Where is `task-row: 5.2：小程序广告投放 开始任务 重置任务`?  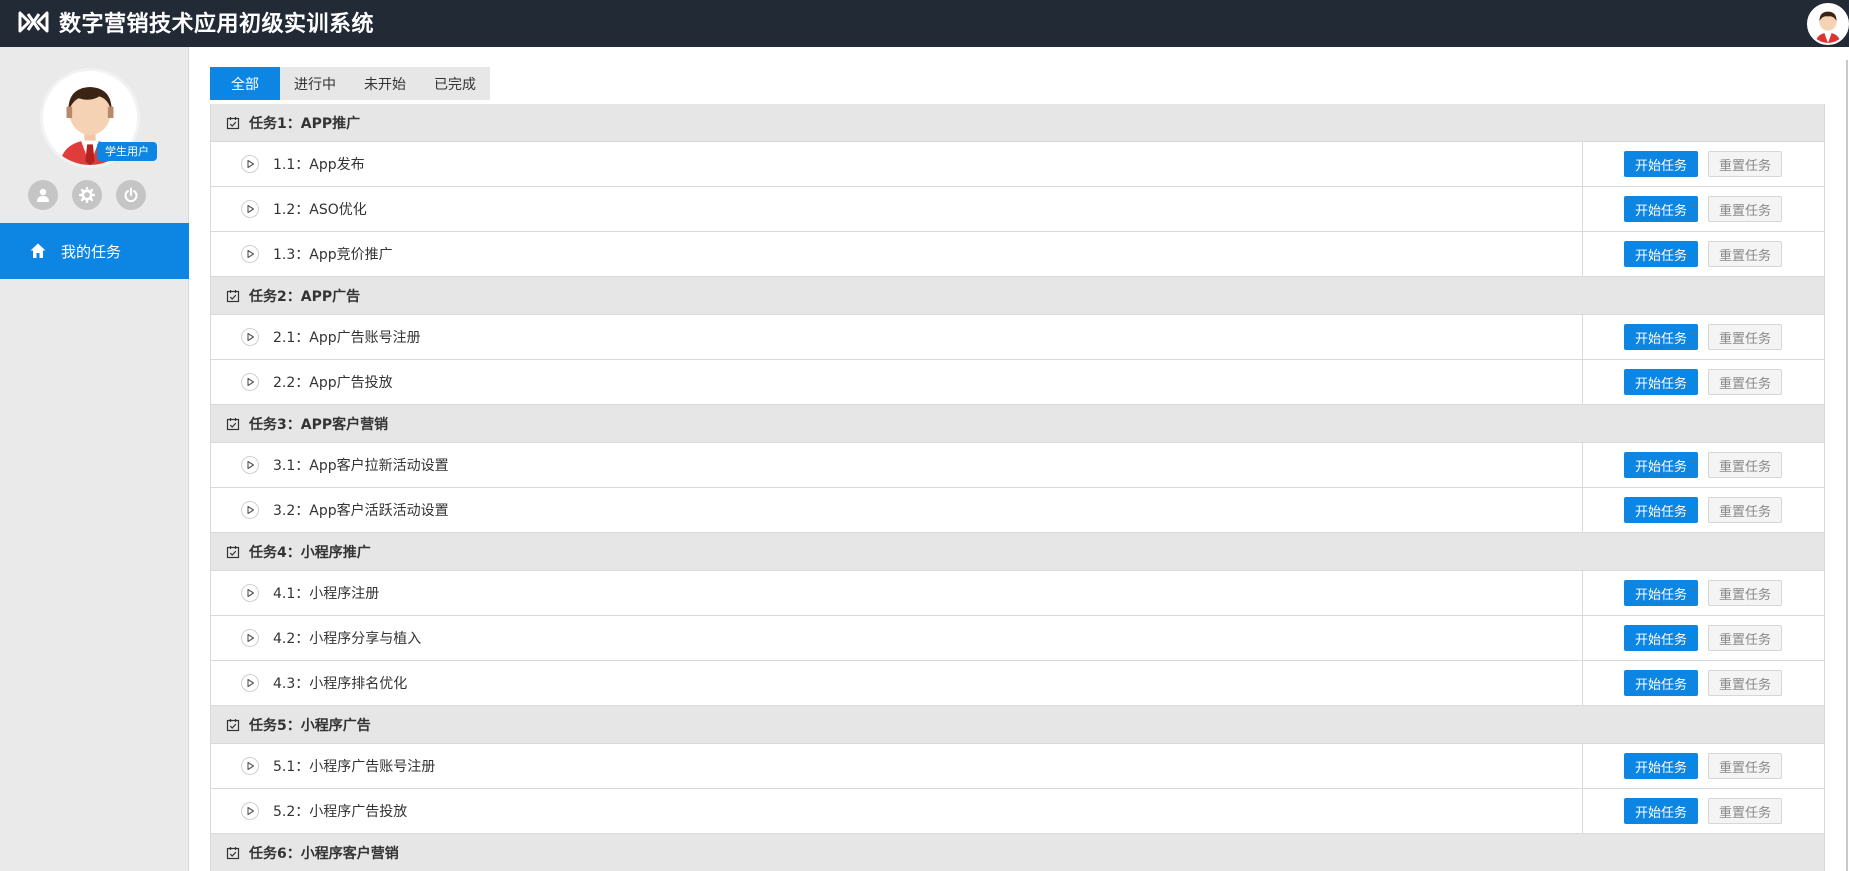 task-row: 5.2：小程序广告投放 开始任务 重置任务 is located at coordinates (1017, 811).